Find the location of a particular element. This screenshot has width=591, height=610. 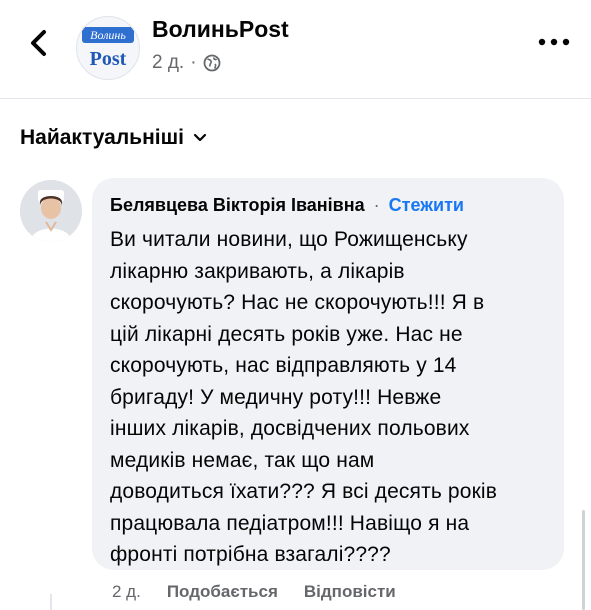

globe-icon is located at coordinates (211, 63).